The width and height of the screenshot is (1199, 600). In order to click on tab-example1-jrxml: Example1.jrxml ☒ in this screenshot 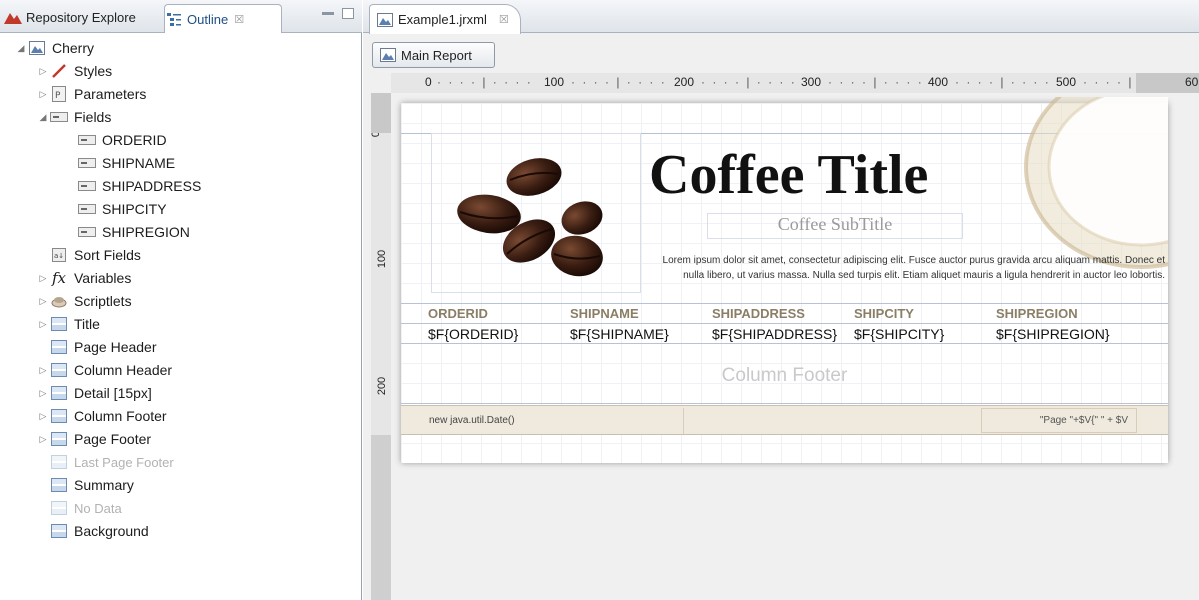, I will do `click(445, 19)`.